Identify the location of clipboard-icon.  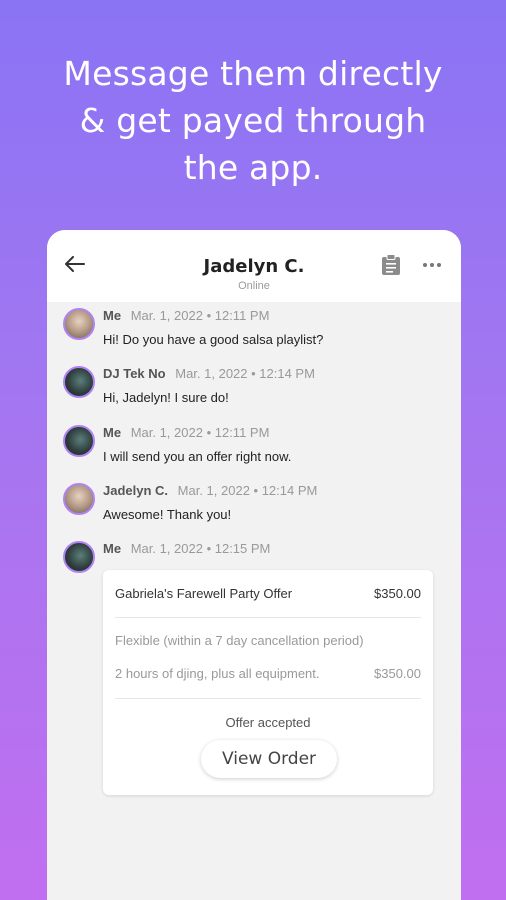
(391, 265).